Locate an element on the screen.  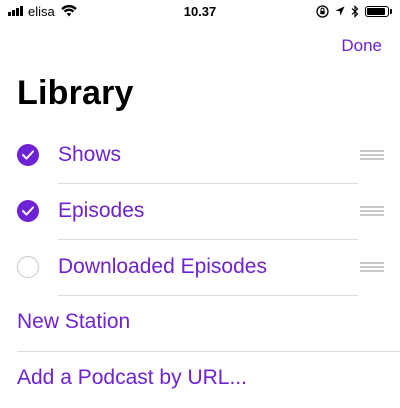
library-item-episodes: Episodes is located at coordinates (200, 212).